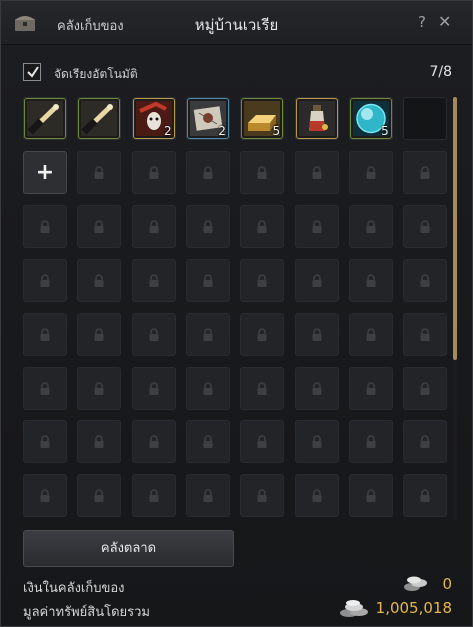 This screenshot has width=473, height=627. What do you see at coordinates (74, 588) in the screenshot?
I see `storage-money-label: เงินในคลังเก็บของ` at bounding box center [74, 588].